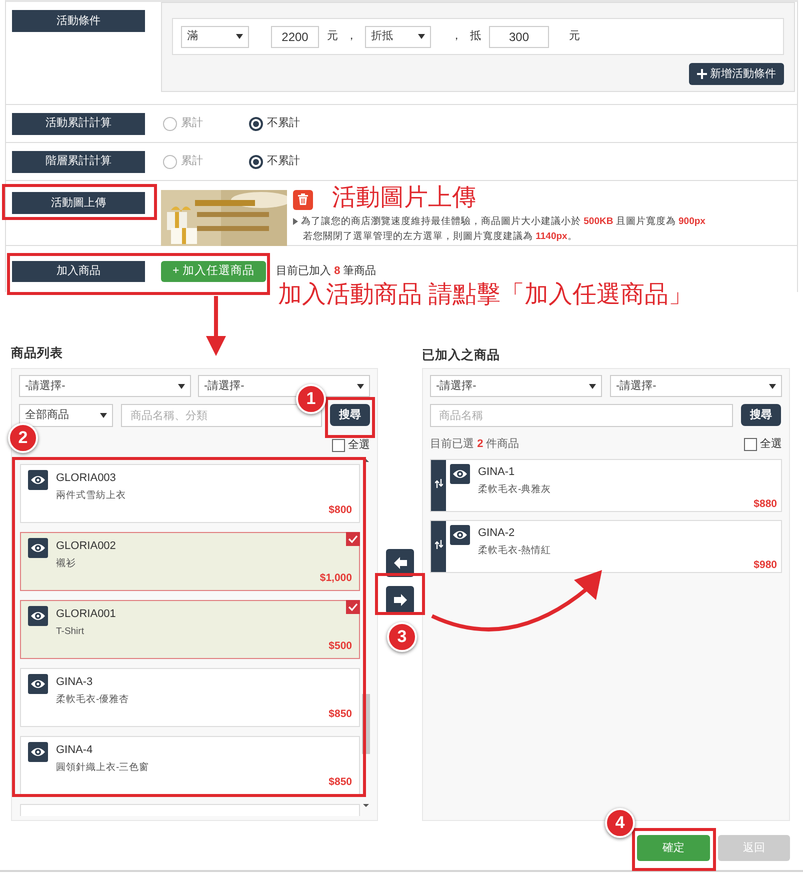 This screenshot has width=803, height=888. What do you see at coordinates (340, 510) in the screenshot?
I see `product-price: $800` at bounding box center [340, 510].